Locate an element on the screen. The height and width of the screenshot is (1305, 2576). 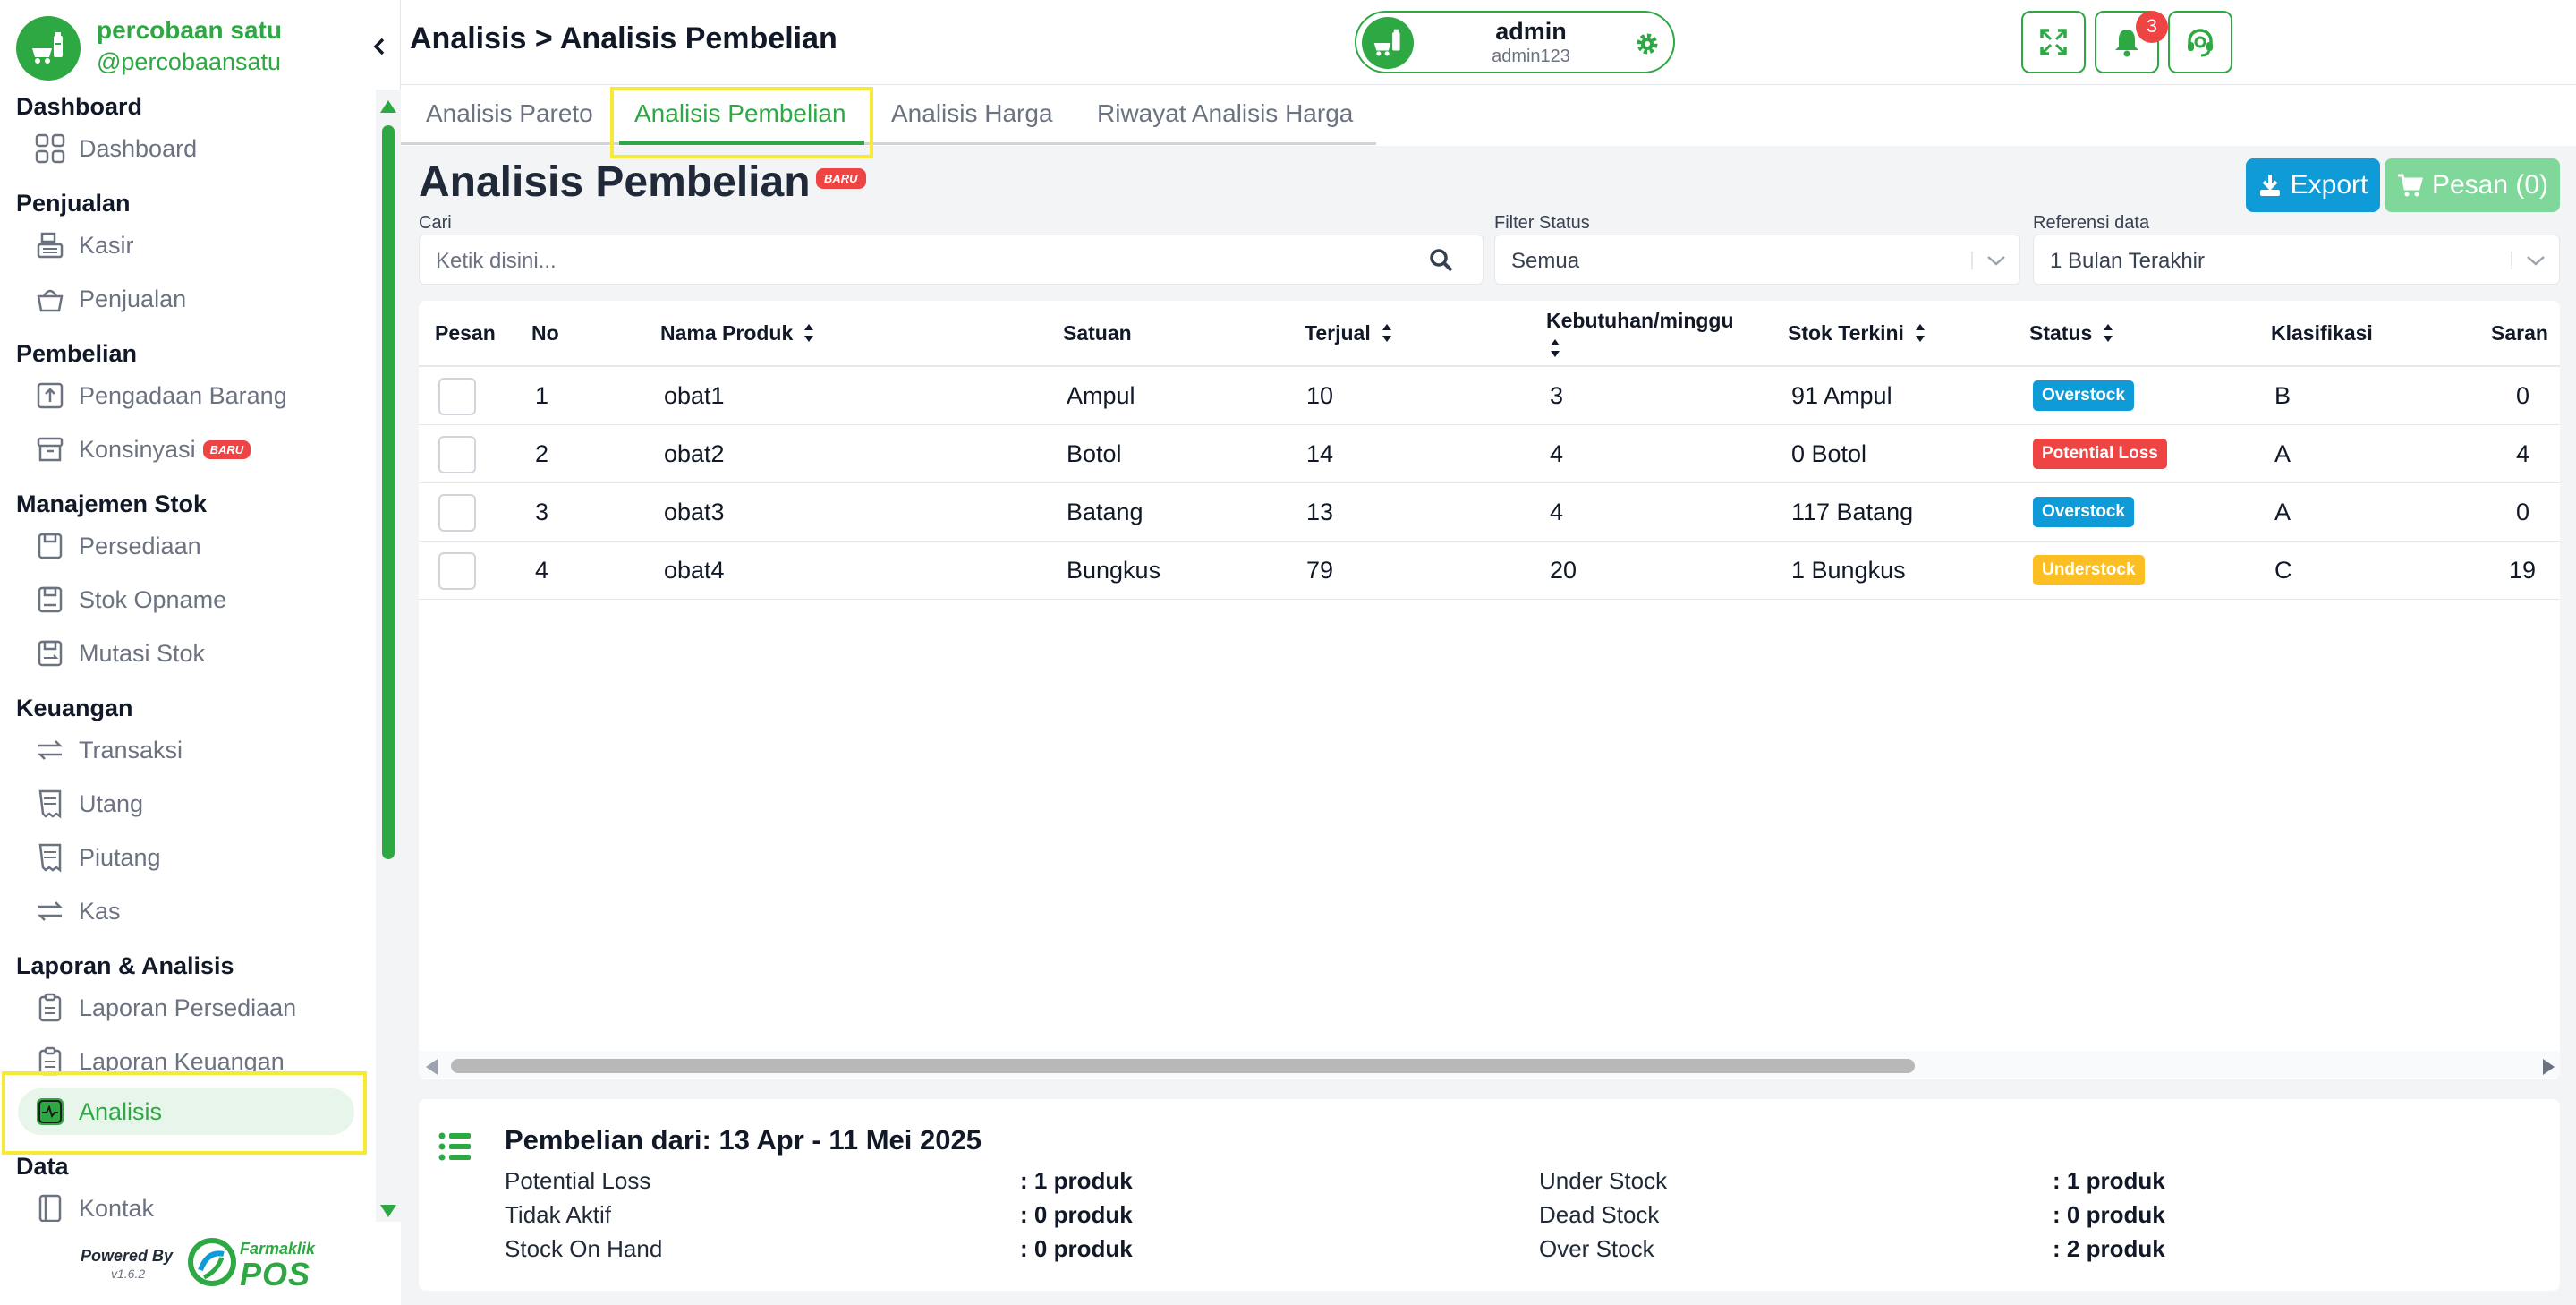
procurement-icon is located at coordinates (50, 396).